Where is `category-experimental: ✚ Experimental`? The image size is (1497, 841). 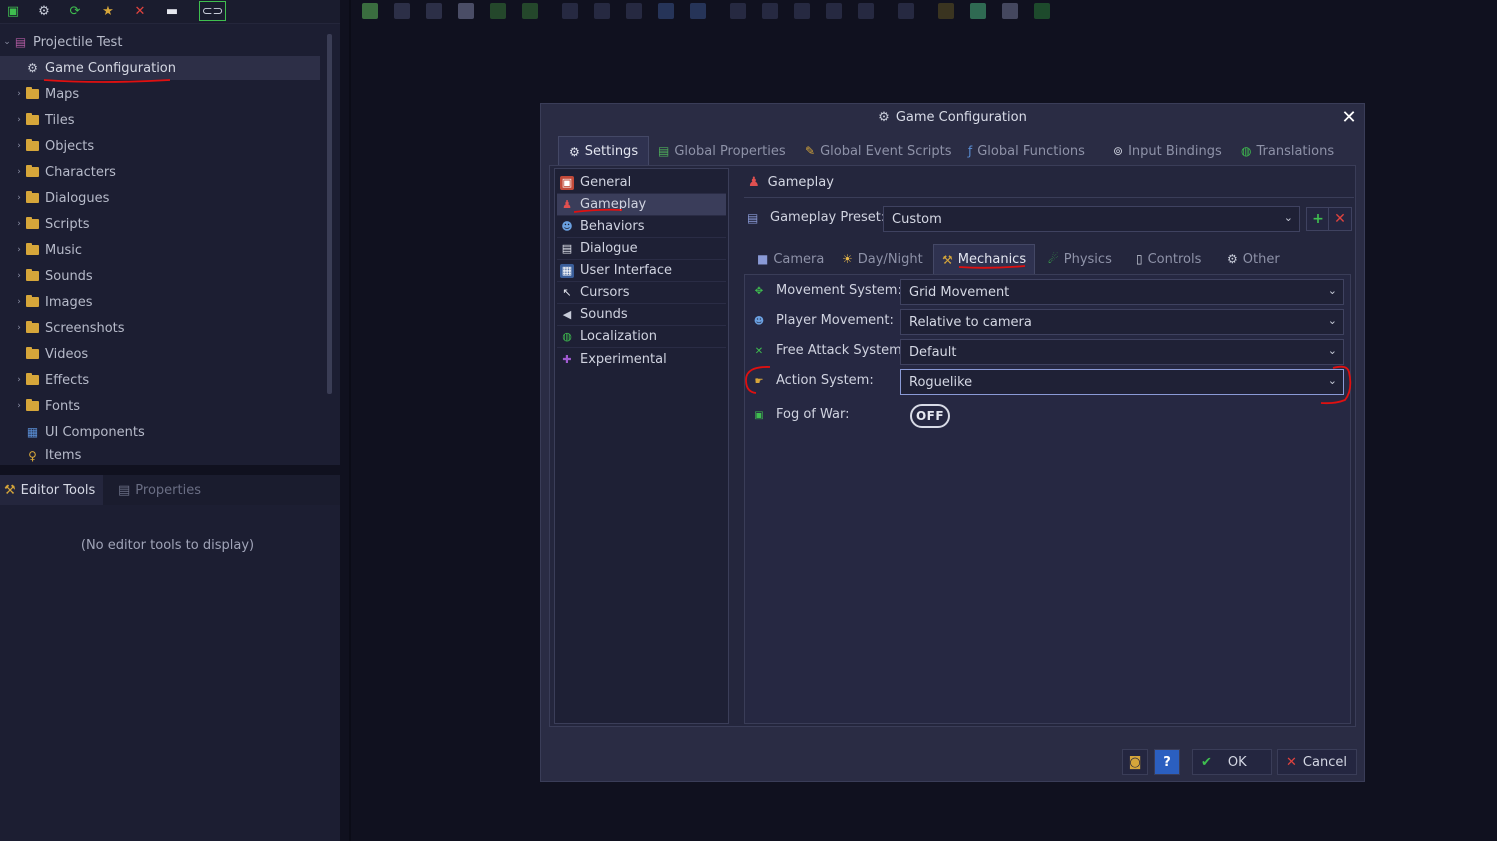
category-experimental: ✚ Experimental is located at coordinates (641, 359).